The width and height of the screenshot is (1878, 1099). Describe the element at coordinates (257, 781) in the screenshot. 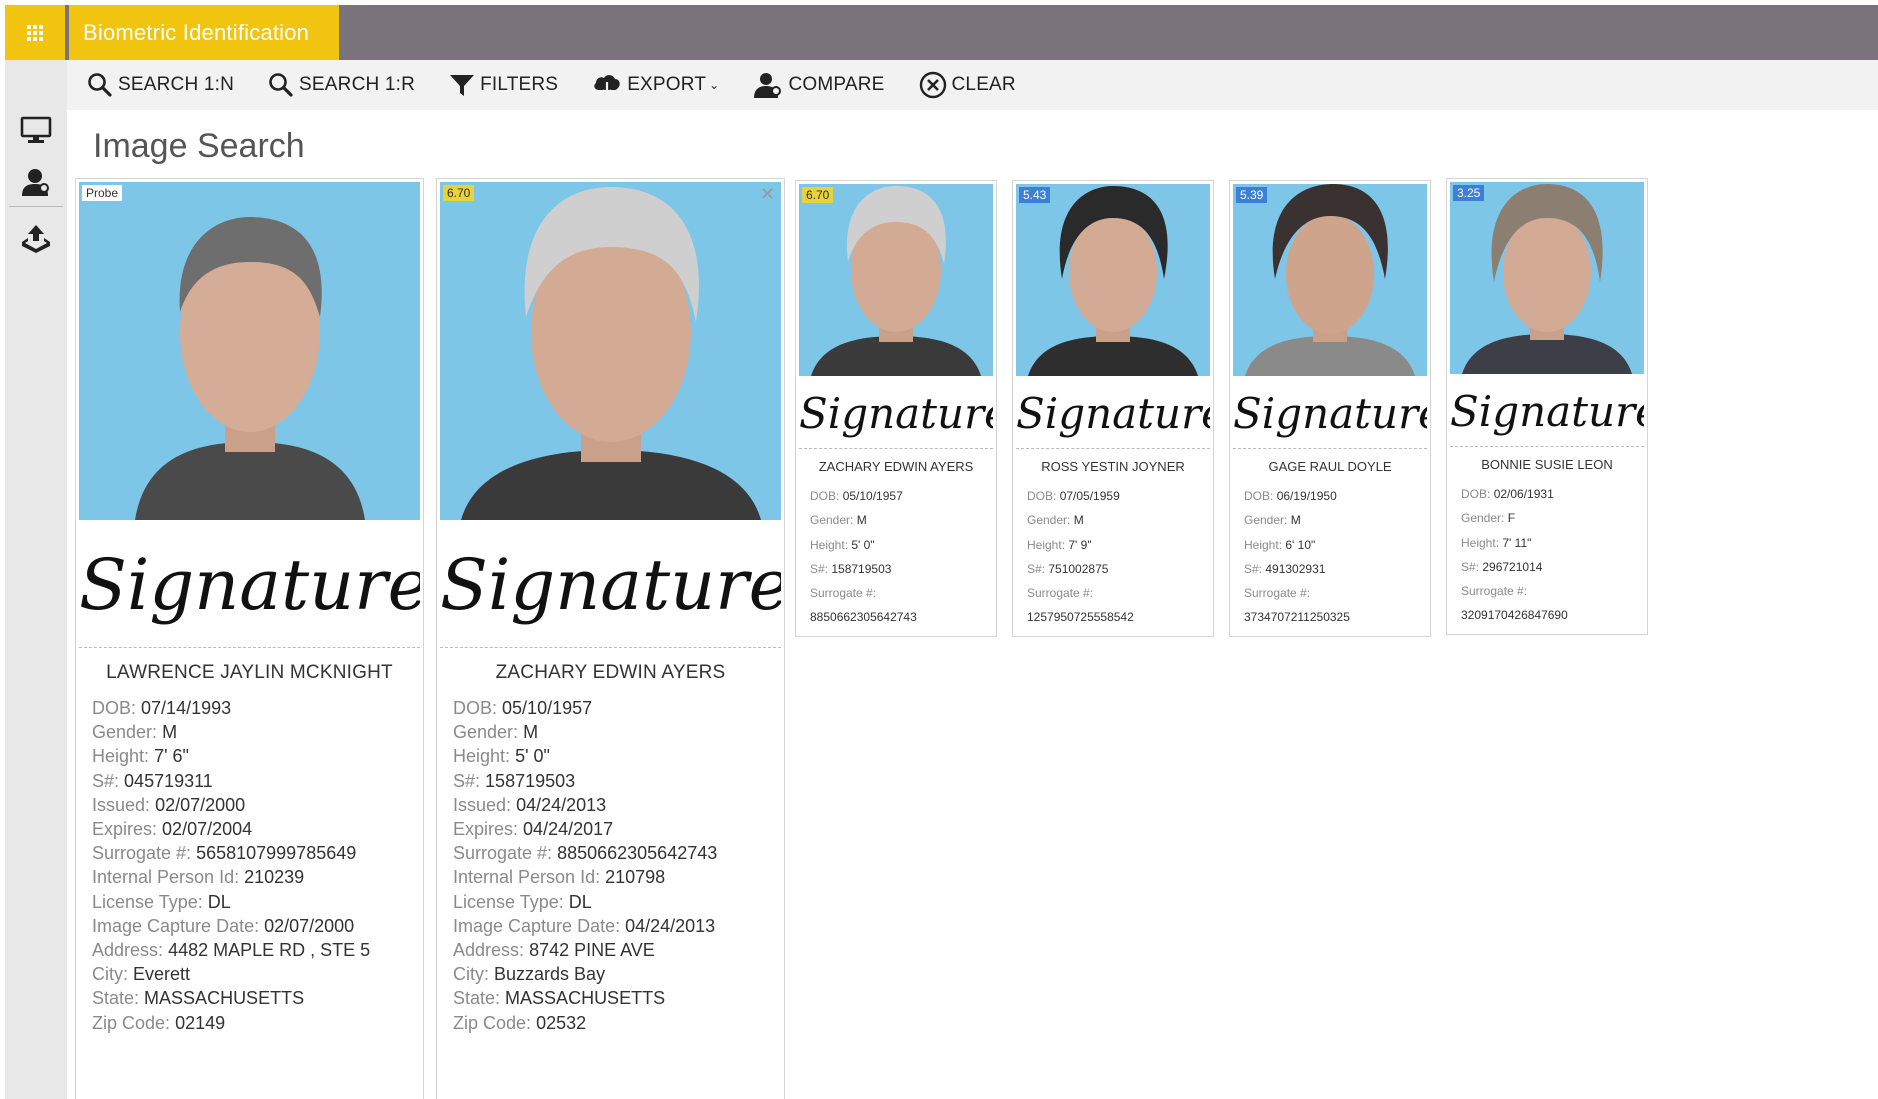

I see `snum-field: S#: 045719311` at that location.